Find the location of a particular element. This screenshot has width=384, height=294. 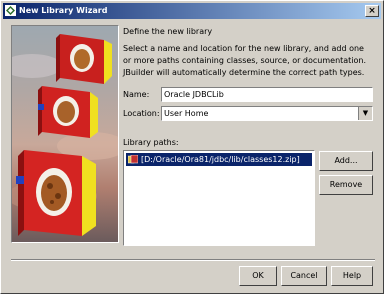

ok-button: OK is located at coordinates (258, 276).